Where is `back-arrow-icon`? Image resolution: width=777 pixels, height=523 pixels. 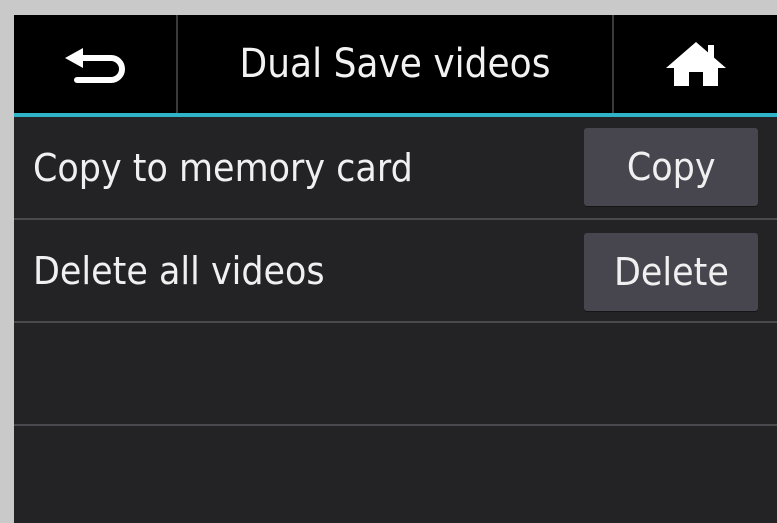
back-arrow-icon is located at coordinates (95, 65).